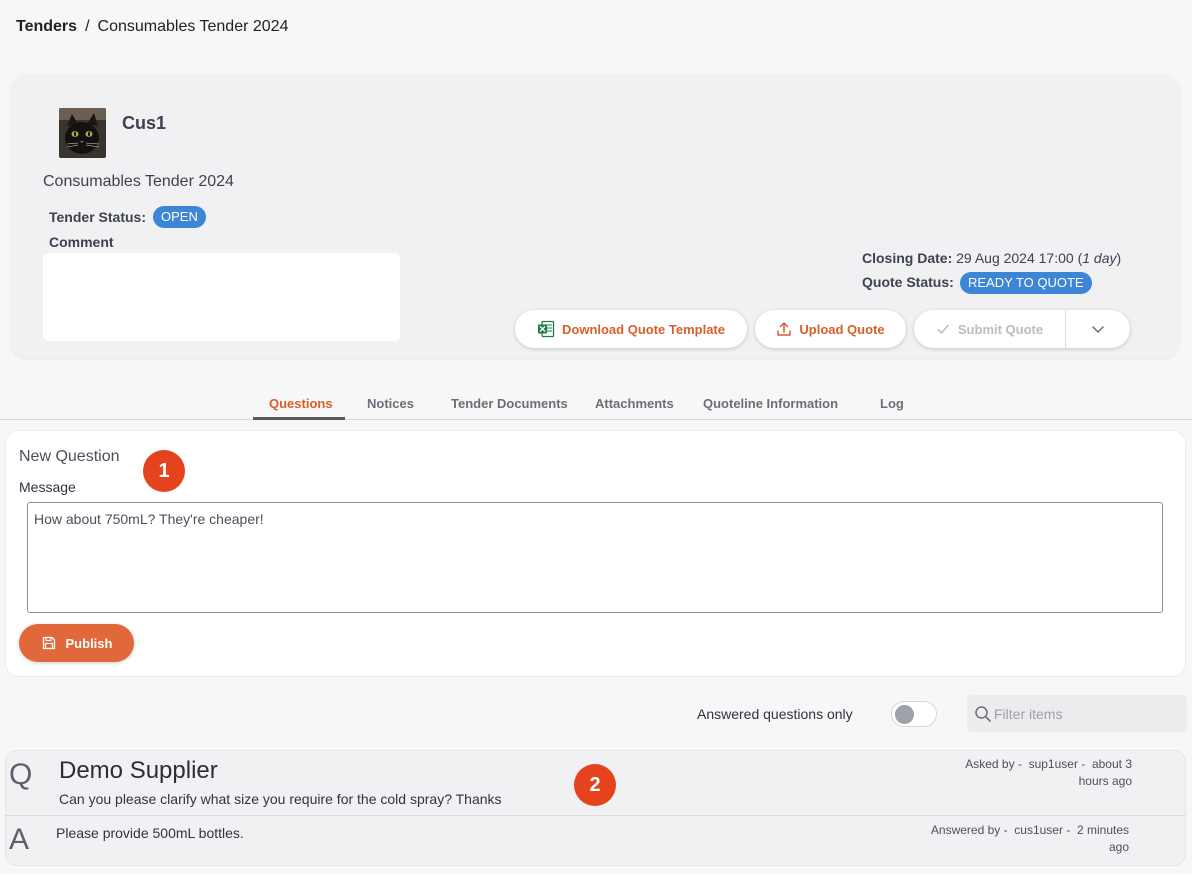  What do you see at coordinates (842, 329) in the screenshot?
I see `upload-quote-label: Upload Quote` at bounding box center [842, 329].